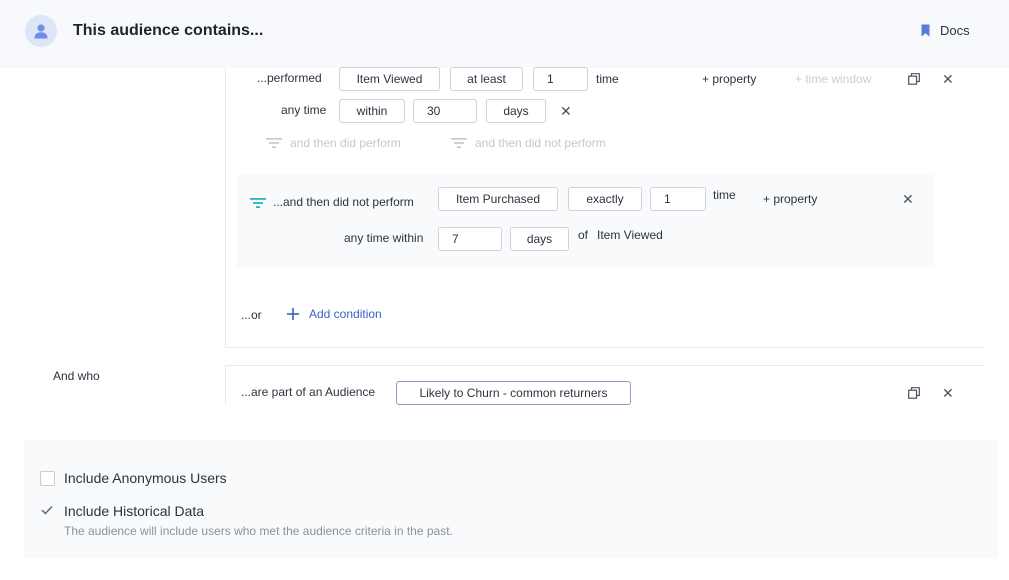  What do you see at coordinates (445, 111) in the screenshot?
I see `time-value-input: 30` at bounding box center [445, 111].